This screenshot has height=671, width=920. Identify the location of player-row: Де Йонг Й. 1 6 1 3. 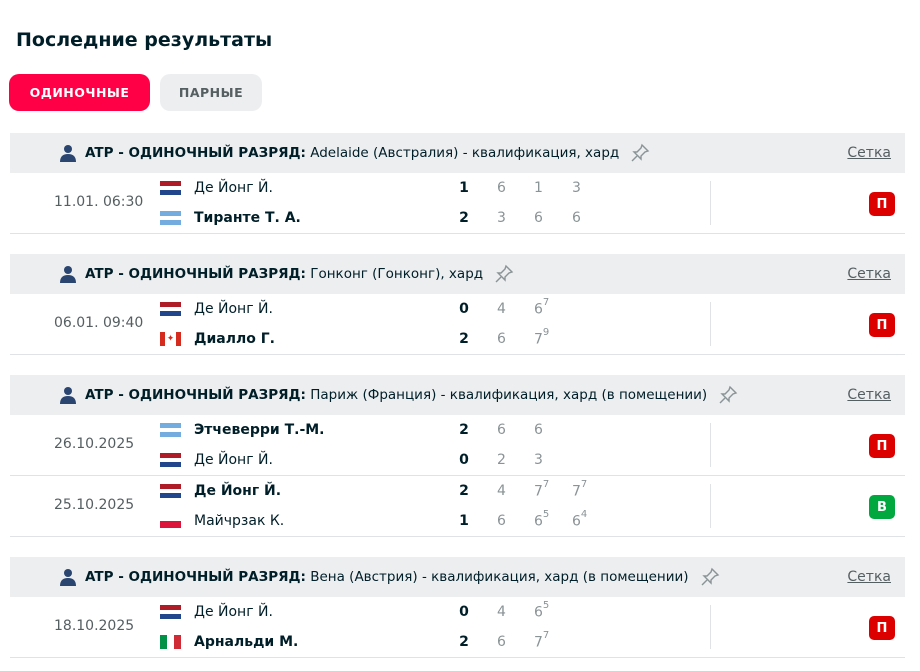
(370, 188).